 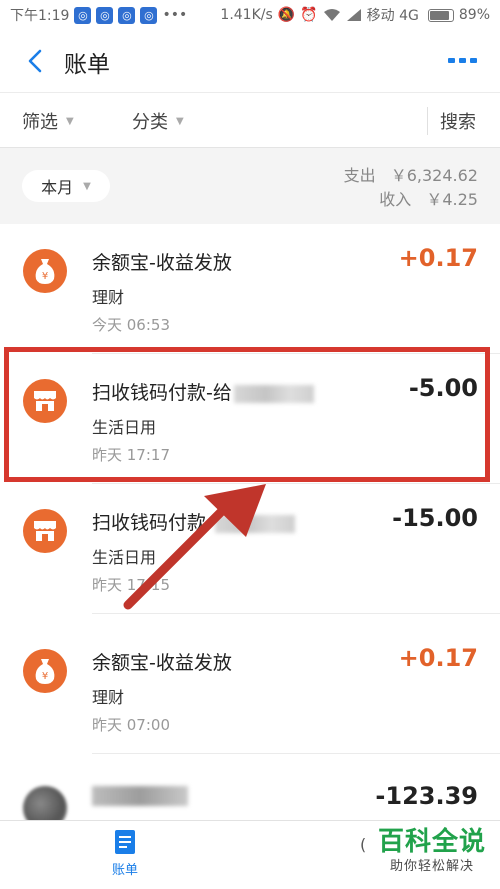 What do you see at coordinates (124, 870) in the screenshot?
I see `tab-bill-label: 账单` at bounding box center [124, 870].